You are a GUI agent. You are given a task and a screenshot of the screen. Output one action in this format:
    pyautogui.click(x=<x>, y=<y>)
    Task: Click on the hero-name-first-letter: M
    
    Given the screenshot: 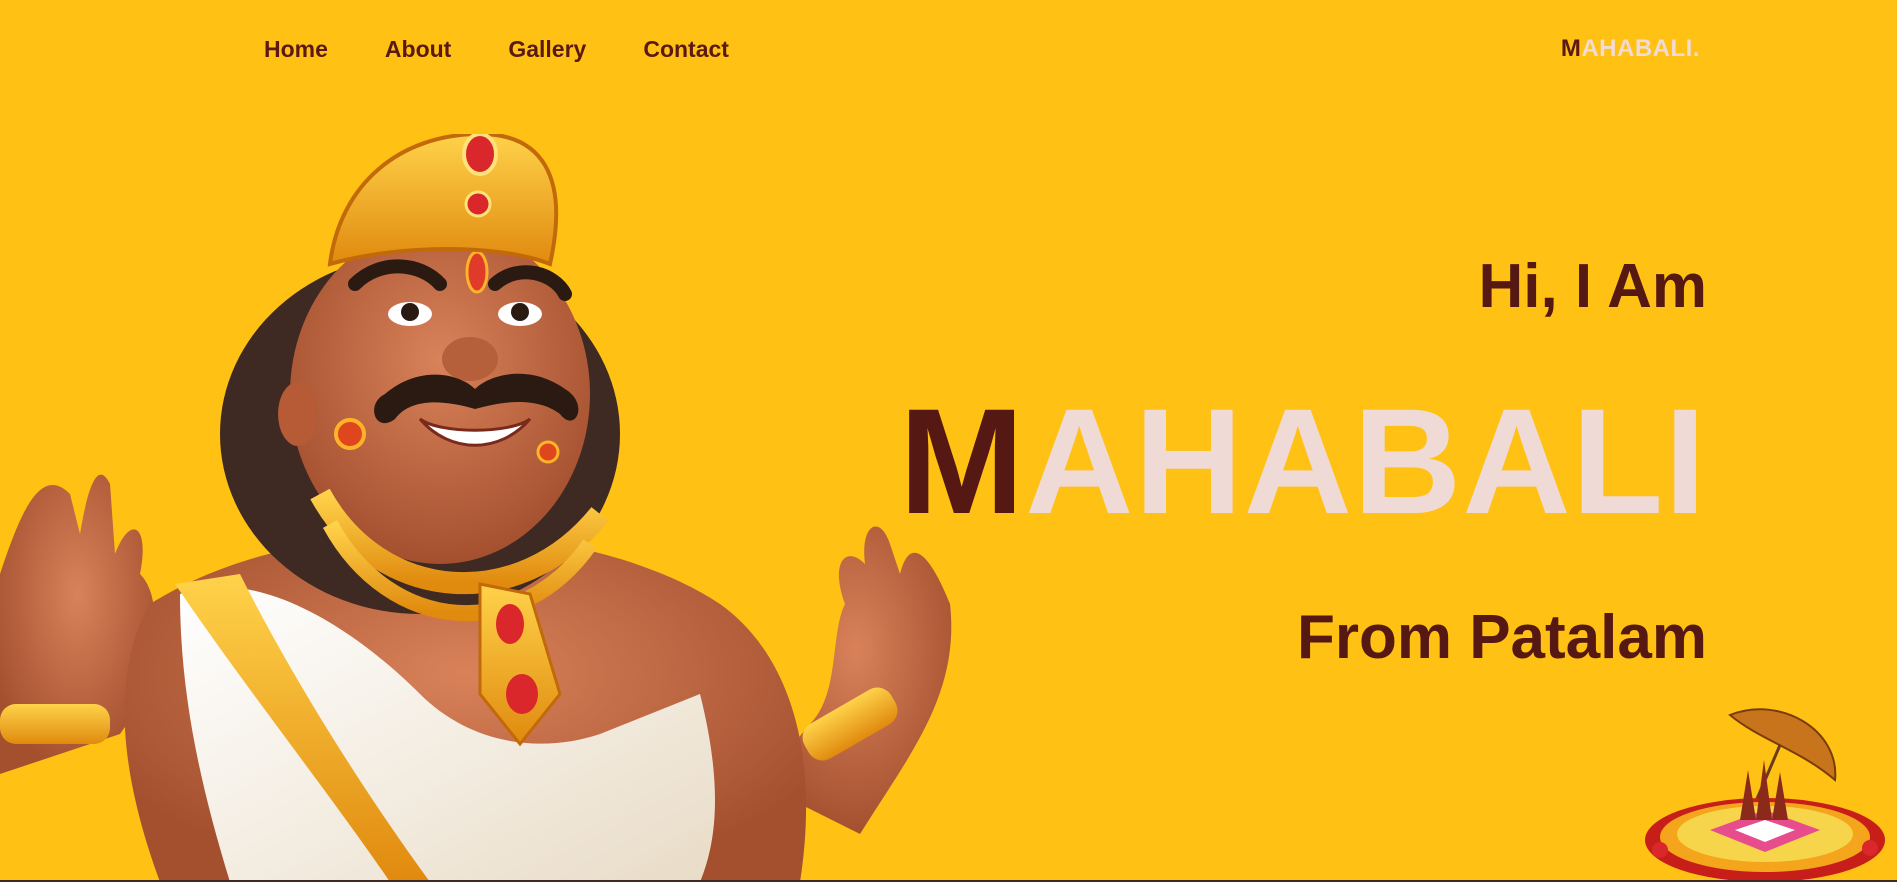 What is the action you would take?
    pyautogui.click(x=962, y=461)
    